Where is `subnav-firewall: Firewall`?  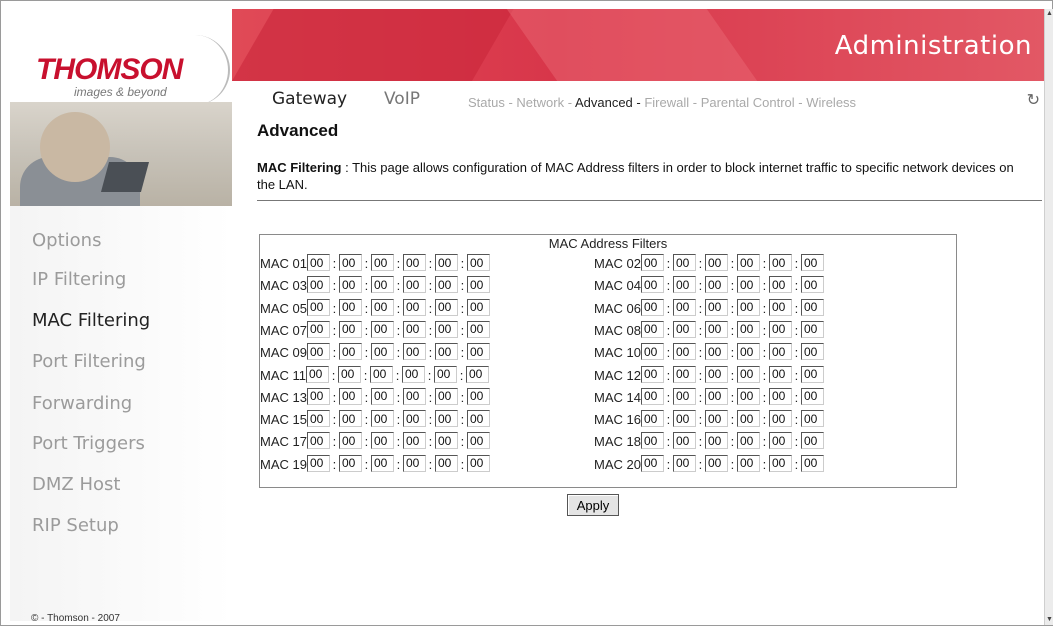
subnav-firewall: Firewall is located at coordinates (666, 102).